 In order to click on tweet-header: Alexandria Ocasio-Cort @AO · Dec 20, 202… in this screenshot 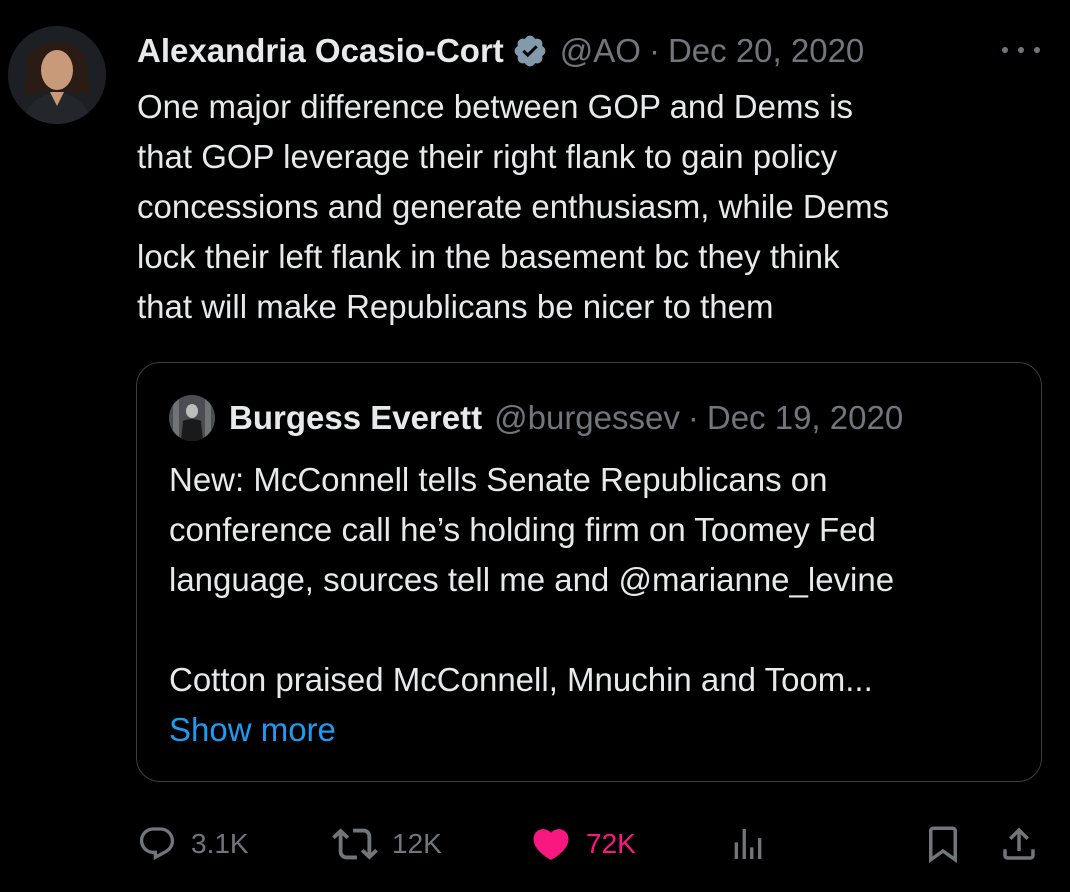, I will do `click(500, 51)`.